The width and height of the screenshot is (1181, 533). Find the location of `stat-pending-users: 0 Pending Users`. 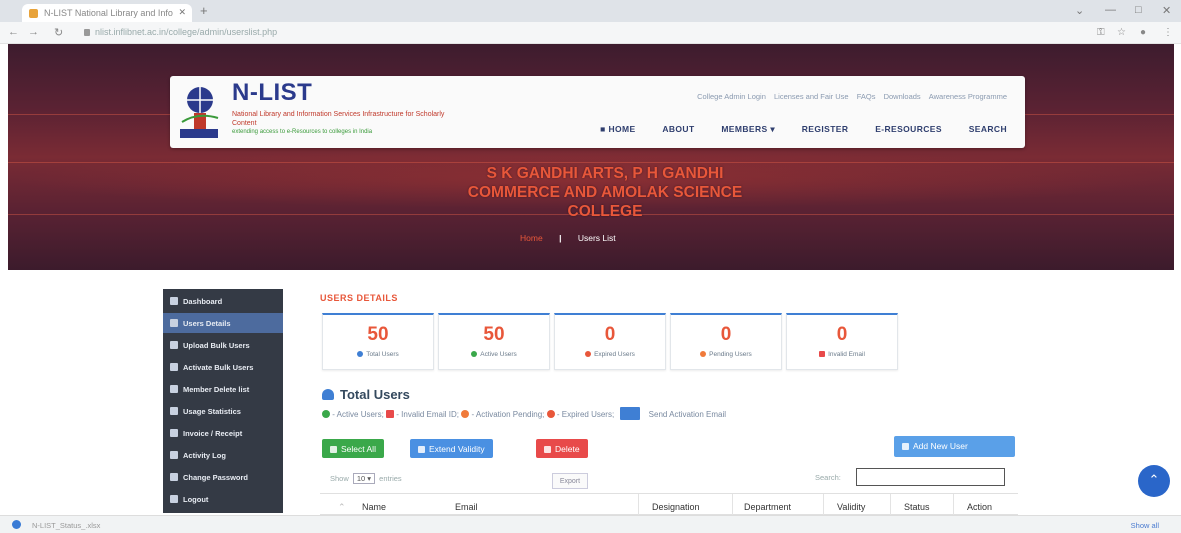

stat-pending-users: 0 Pending Users is located at coordinates (726, 341).